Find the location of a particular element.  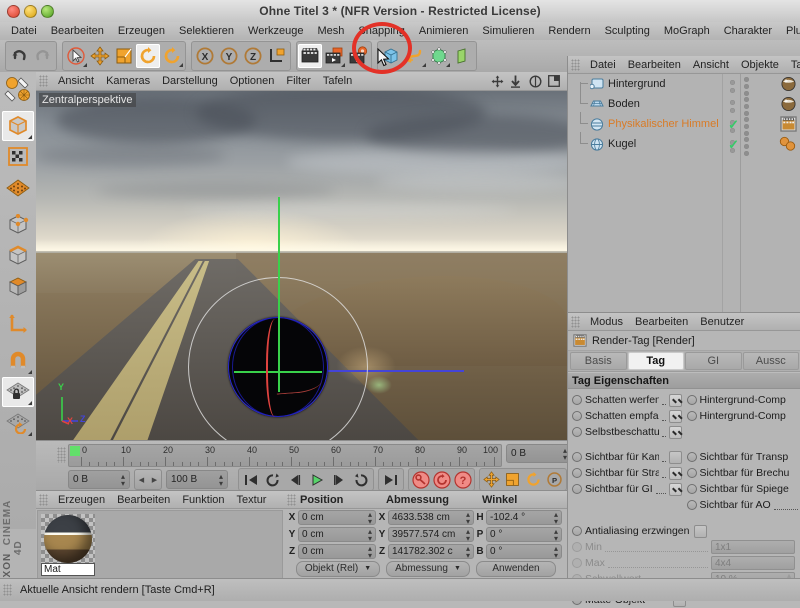

start-frame-stepper: ▴▾ is located at coordinates (123, 480).